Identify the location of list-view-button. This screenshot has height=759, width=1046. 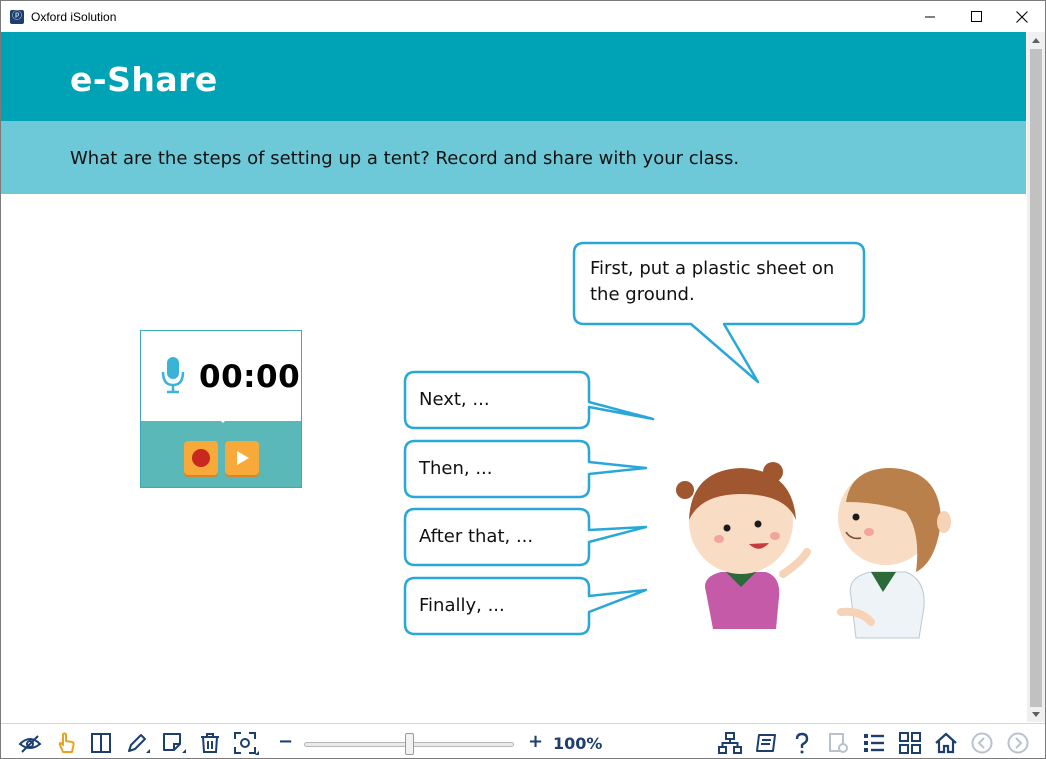
(874, 743).